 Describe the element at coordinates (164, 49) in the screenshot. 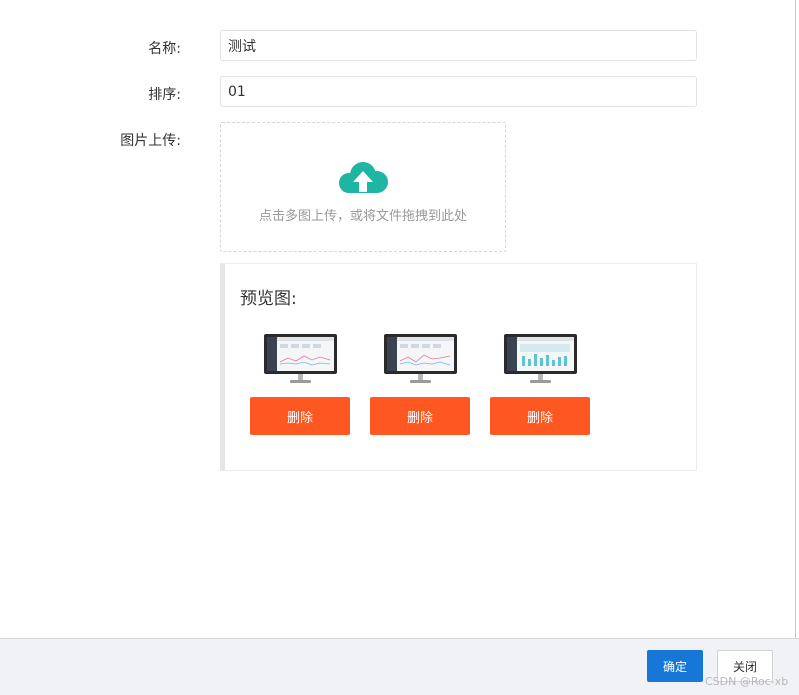

I see `name-label: 名称:` at that location.